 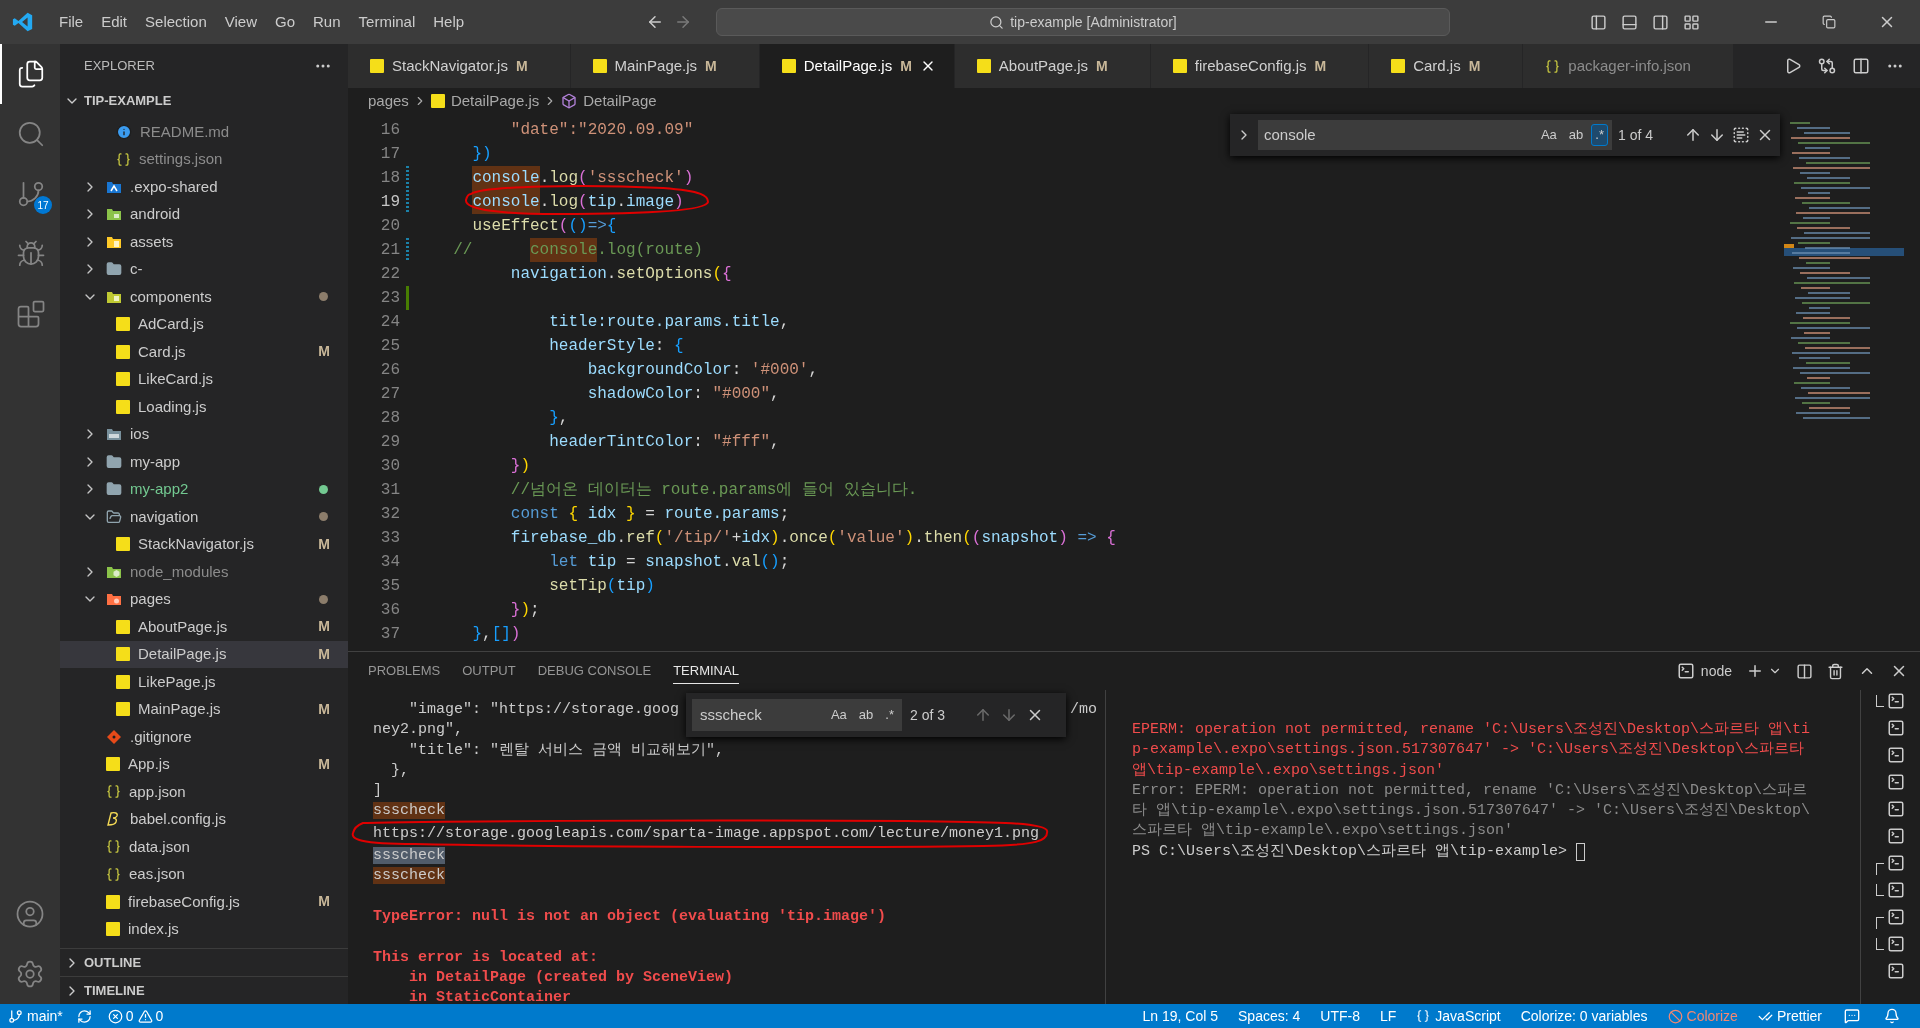 I want to click on toggle-panel-icon, so click(x=1629, y=22).